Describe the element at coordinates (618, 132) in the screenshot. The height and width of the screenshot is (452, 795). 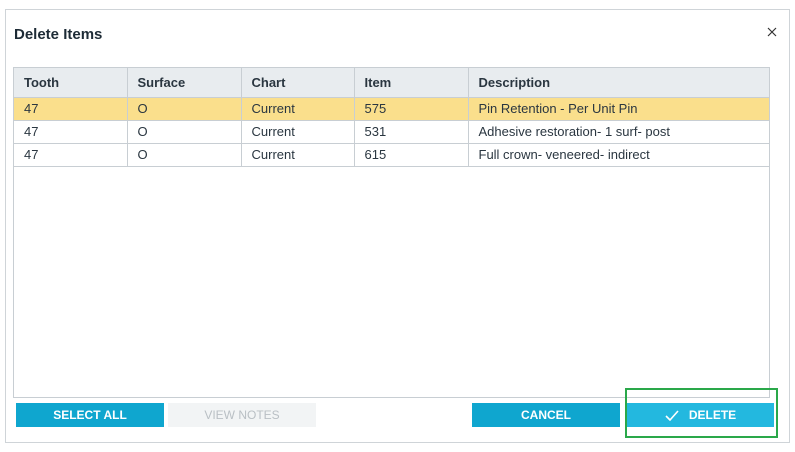
I see `cell-description: Adhesive restoration- 1 surf- post` at that location.